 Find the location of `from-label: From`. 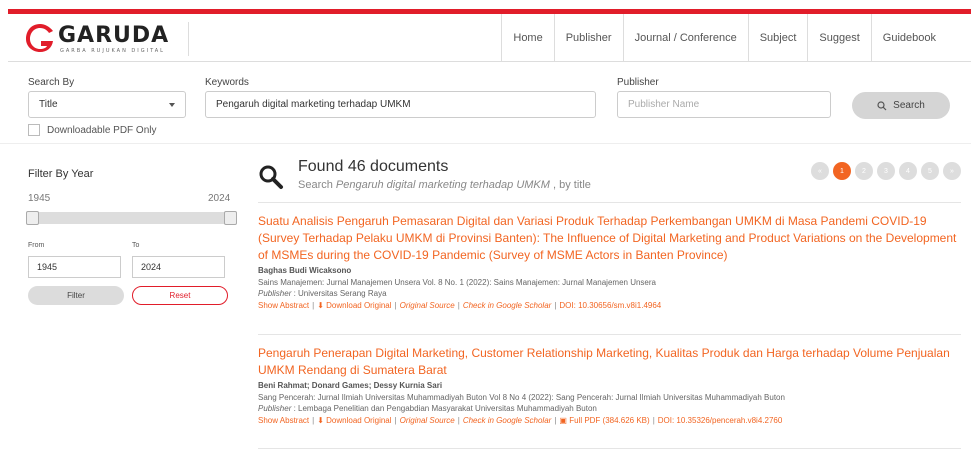

from-label: From is located at coordinates (36, 245).